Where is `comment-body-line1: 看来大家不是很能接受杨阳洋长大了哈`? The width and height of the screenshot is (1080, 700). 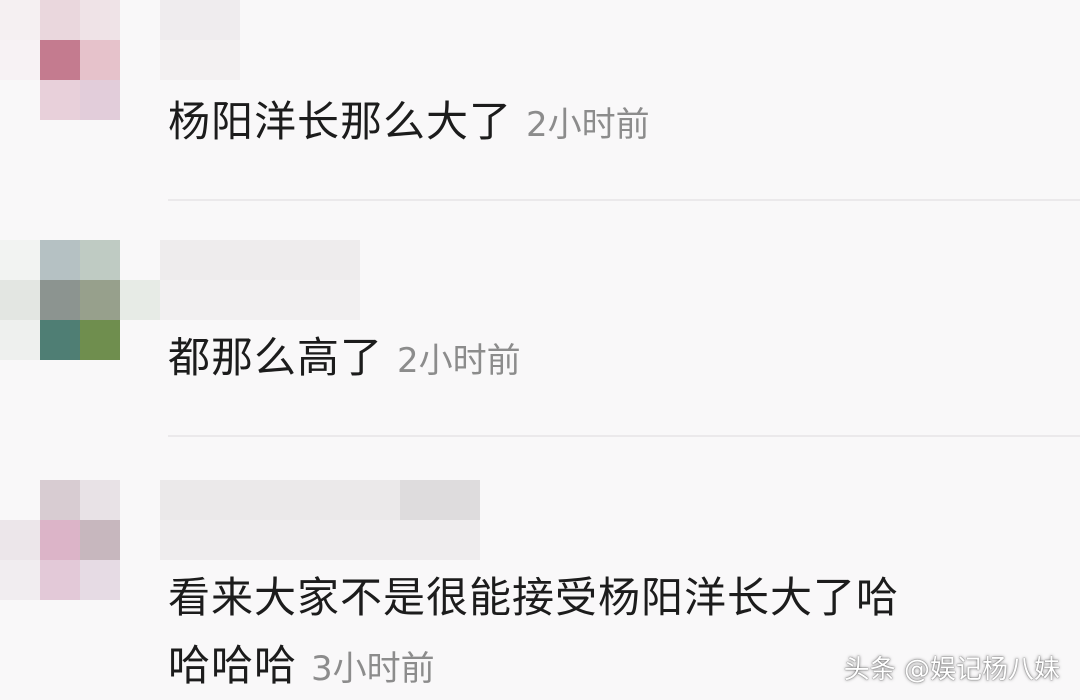 comment-body-line1: 看来大家不是很能接受杨阳洋长大了哈 is located at coordinates (534, 597).